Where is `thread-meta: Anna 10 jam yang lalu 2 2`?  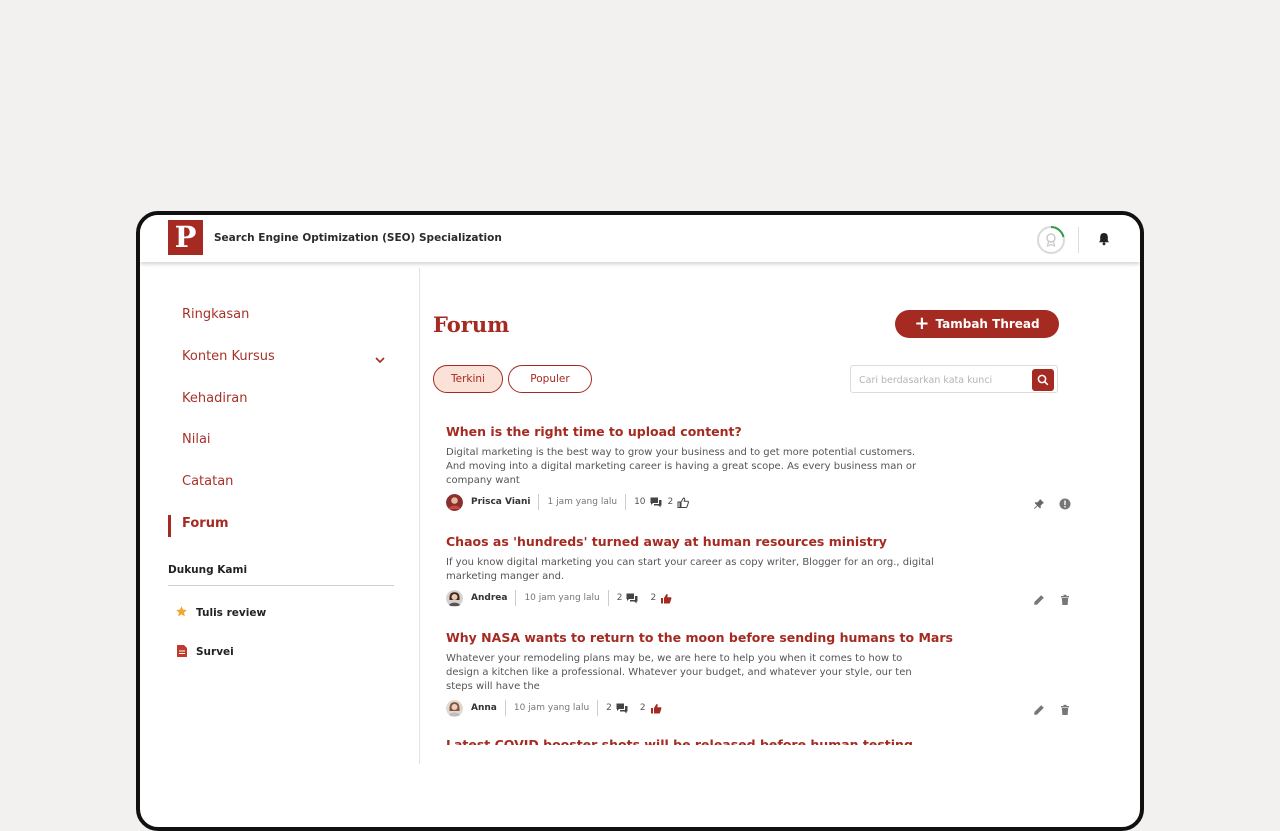 thread-meta: Anna 10 jam yang lalu 2 2 is located at coordinates (557, 708).